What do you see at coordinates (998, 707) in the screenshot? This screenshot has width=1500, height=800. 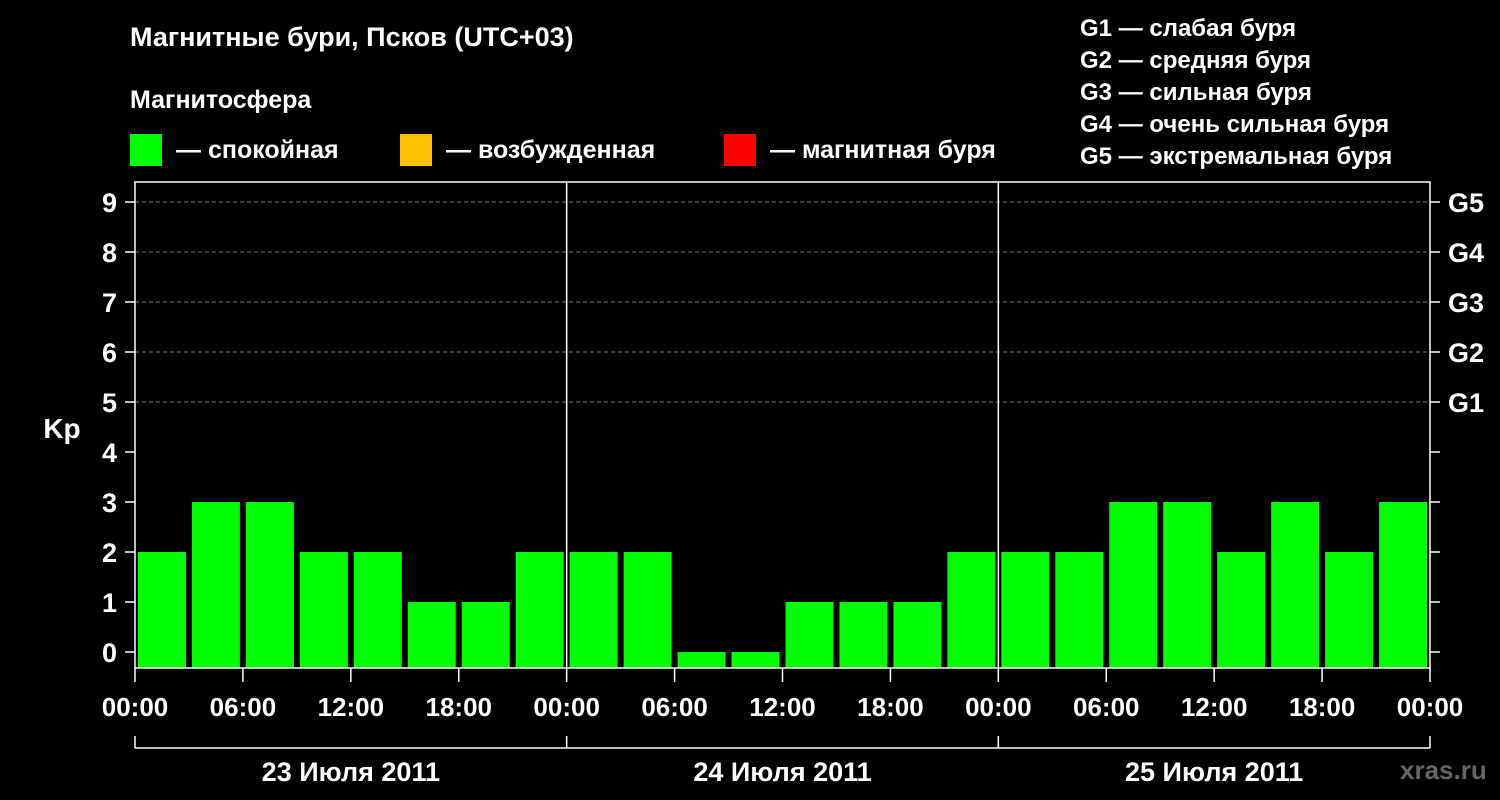 I see `x-tick-label-8: 00:00` at bounding box center [998, 707].